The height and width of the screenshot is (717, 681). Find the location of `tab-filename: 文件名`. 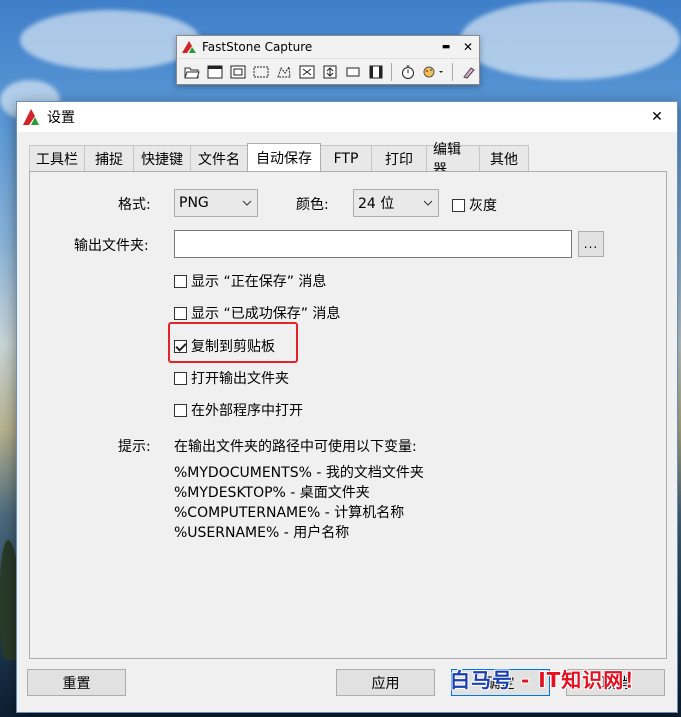

tab-filename: 文件名 is located at coordinates (219, 158).